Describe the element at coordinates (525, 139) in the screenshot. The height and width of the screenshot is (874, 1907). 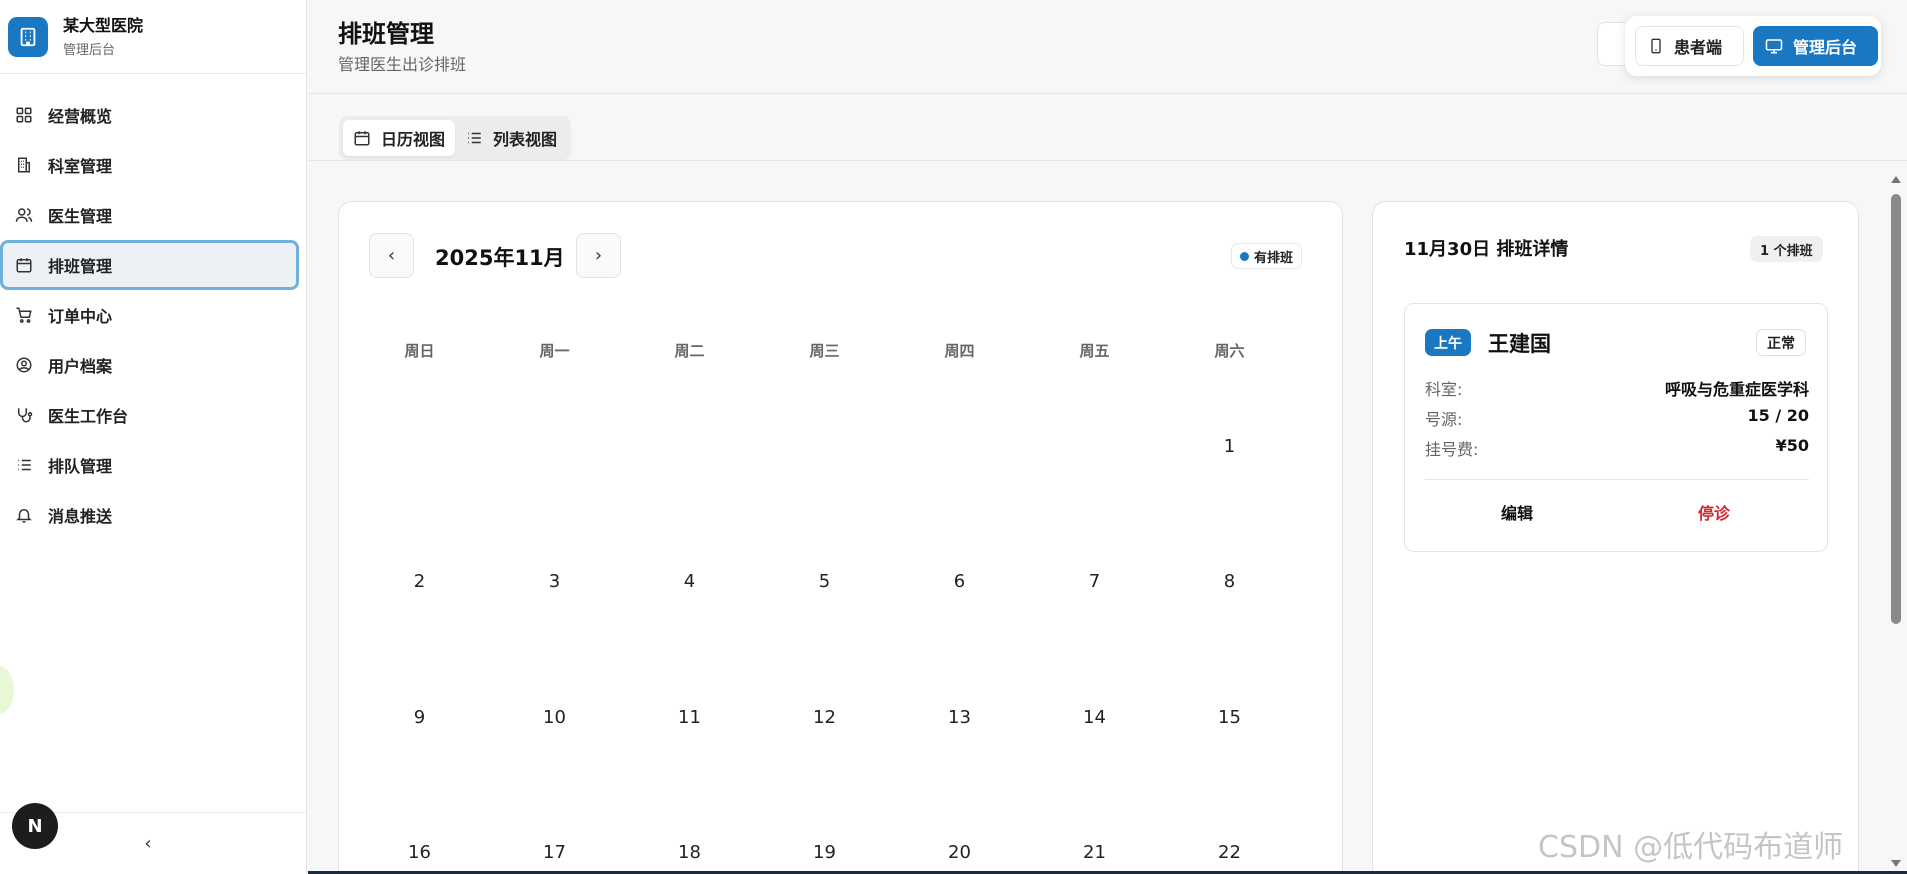
I see `list-view-label: 列表视图` at that location.